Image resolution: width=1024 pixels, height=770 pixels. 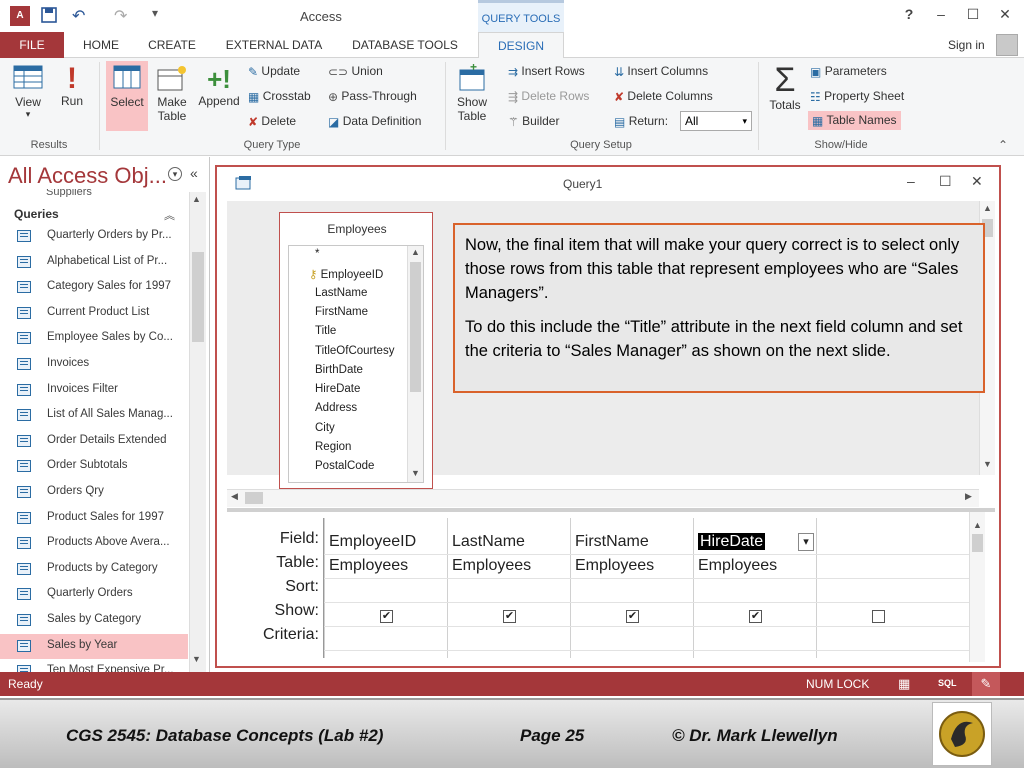 I want to click on save-icon, so click(x=50, y=16).